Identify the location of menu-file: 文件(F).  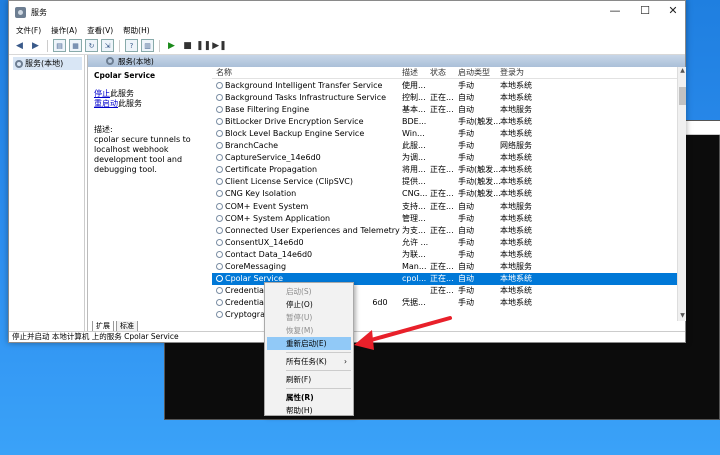
(28, 30).